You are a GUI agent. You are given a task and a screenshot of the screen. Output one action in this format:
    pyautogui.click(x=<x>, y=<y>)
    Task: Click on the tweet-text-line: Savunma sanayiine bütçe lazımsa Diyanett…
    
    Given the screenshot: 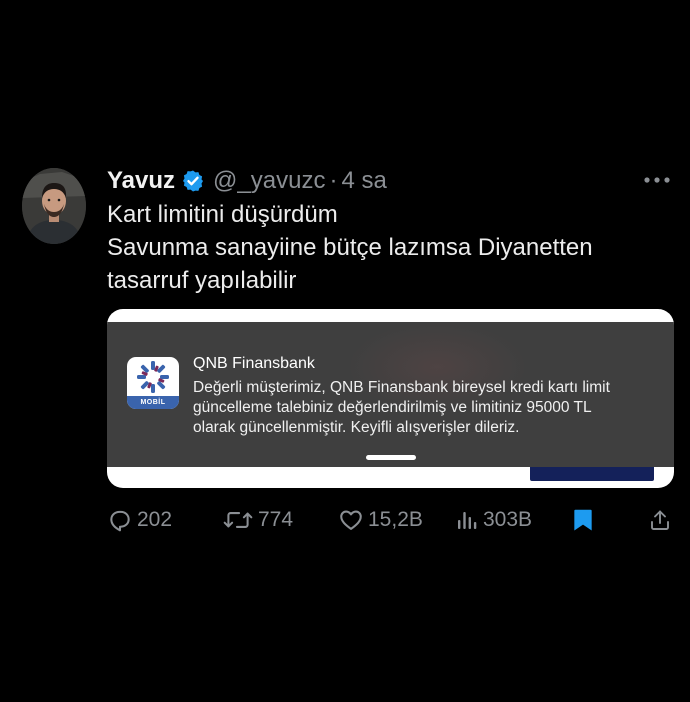 What is the action you would take?
    pyautogui.click(x=350, y=247)
    